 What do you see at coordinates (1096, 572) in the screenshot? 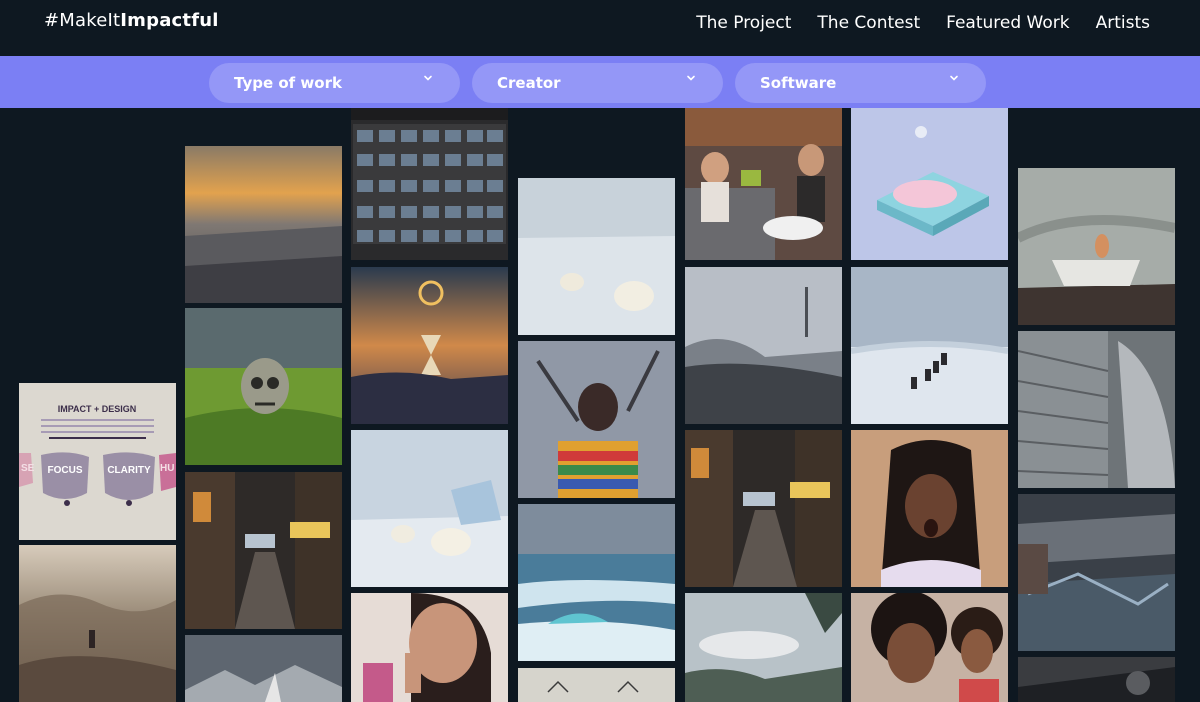
I see `artwork-flooded-ruins` at bounding box center [1096, 572].